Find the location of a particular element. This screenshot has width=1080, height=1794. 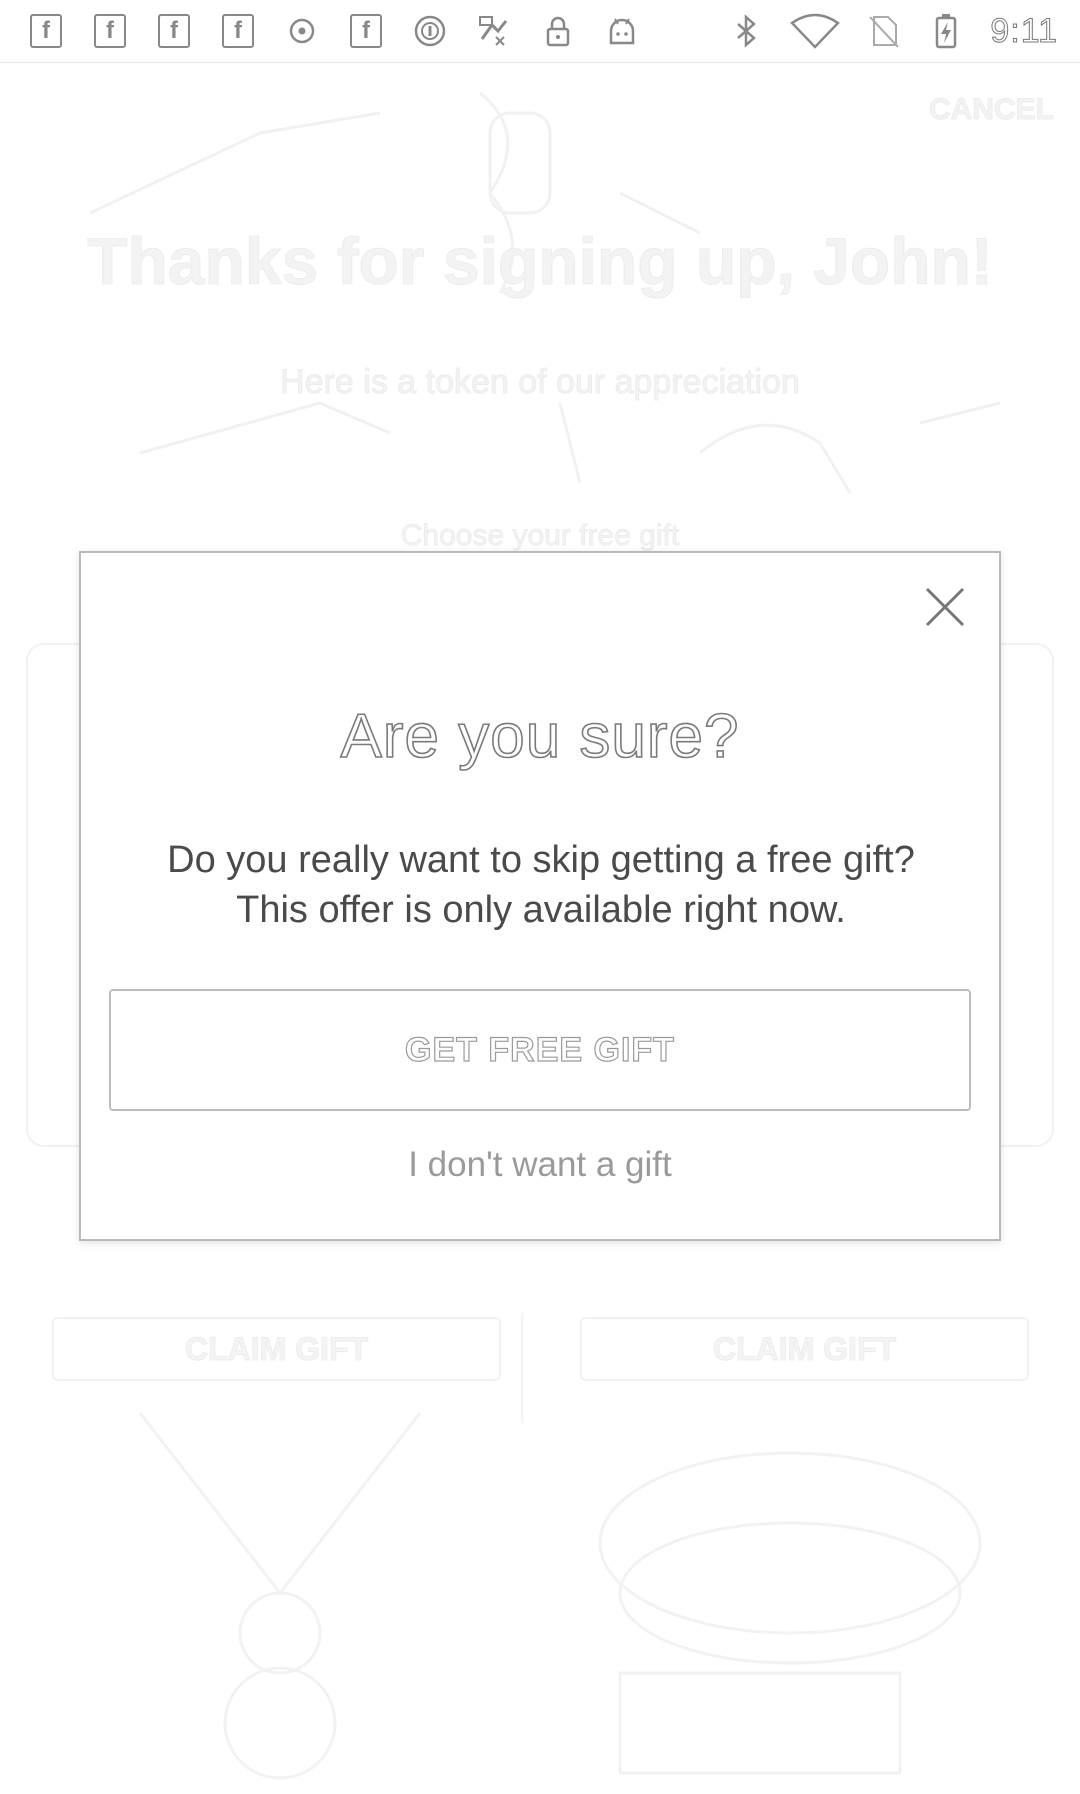

claim-gift-button-left: CLAIM GIFT is located at coordinates (276, 1349).